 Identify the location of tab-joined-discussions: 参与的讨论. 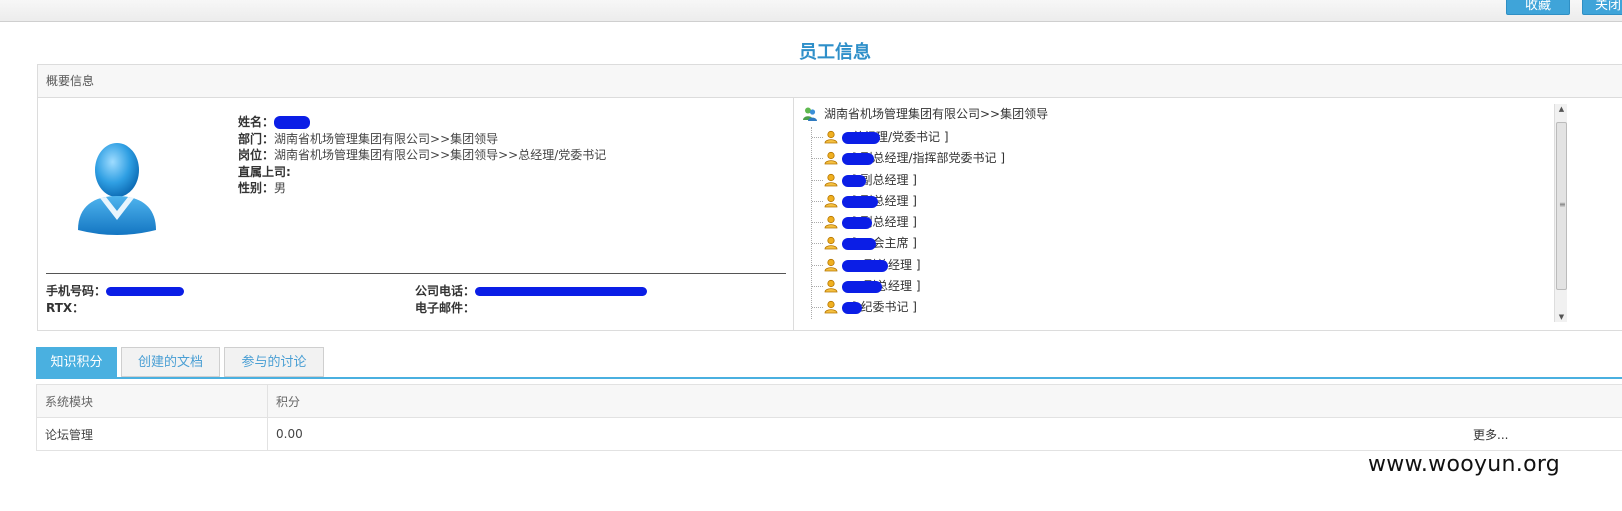
(274, 362).